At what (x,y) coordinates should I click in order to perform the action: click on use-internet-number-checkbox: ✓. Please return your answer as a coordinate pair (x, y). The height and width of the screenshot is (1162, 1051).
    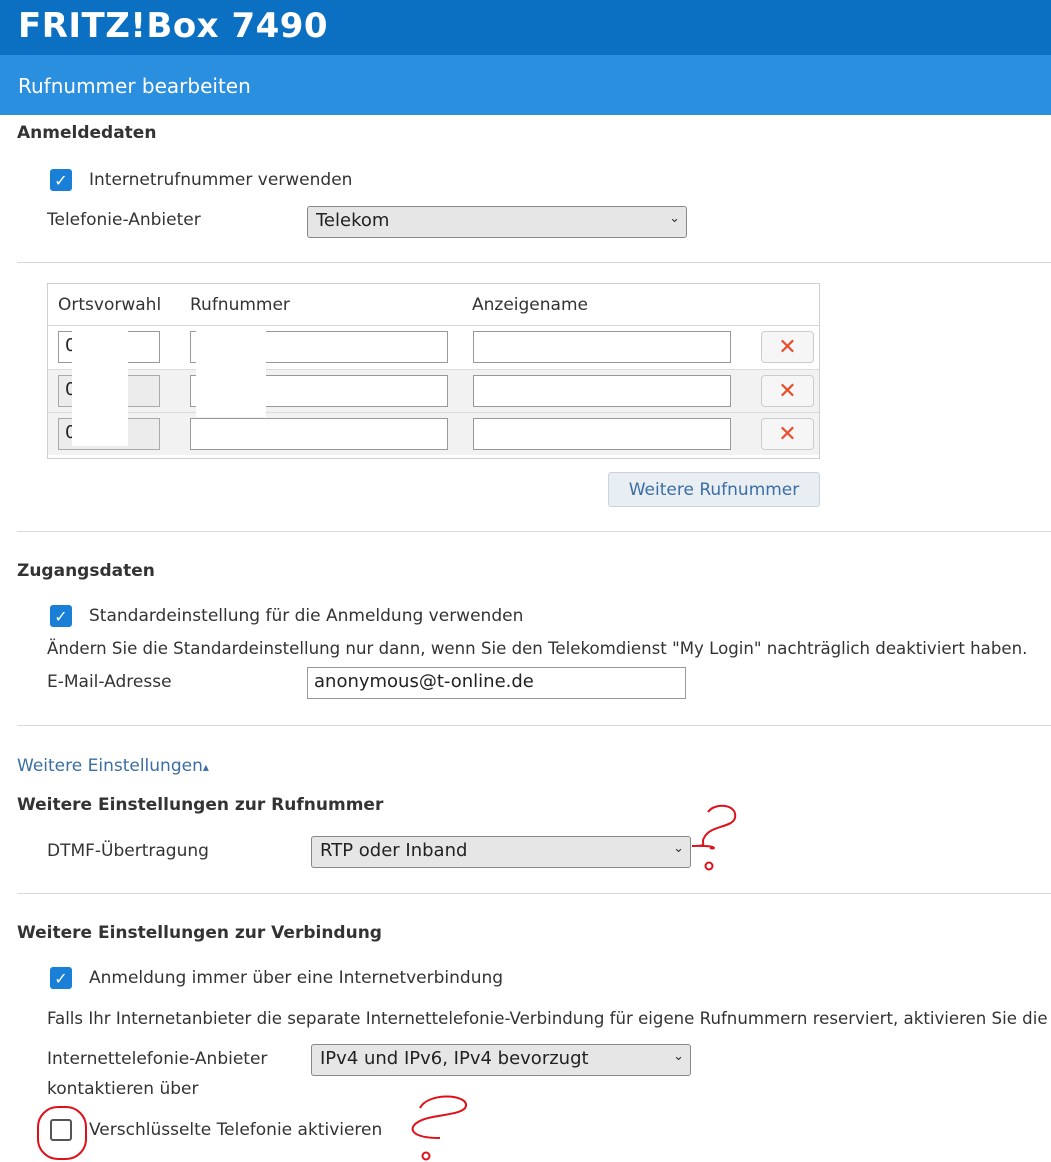
    Looking at the image, I should click on (61, 180).